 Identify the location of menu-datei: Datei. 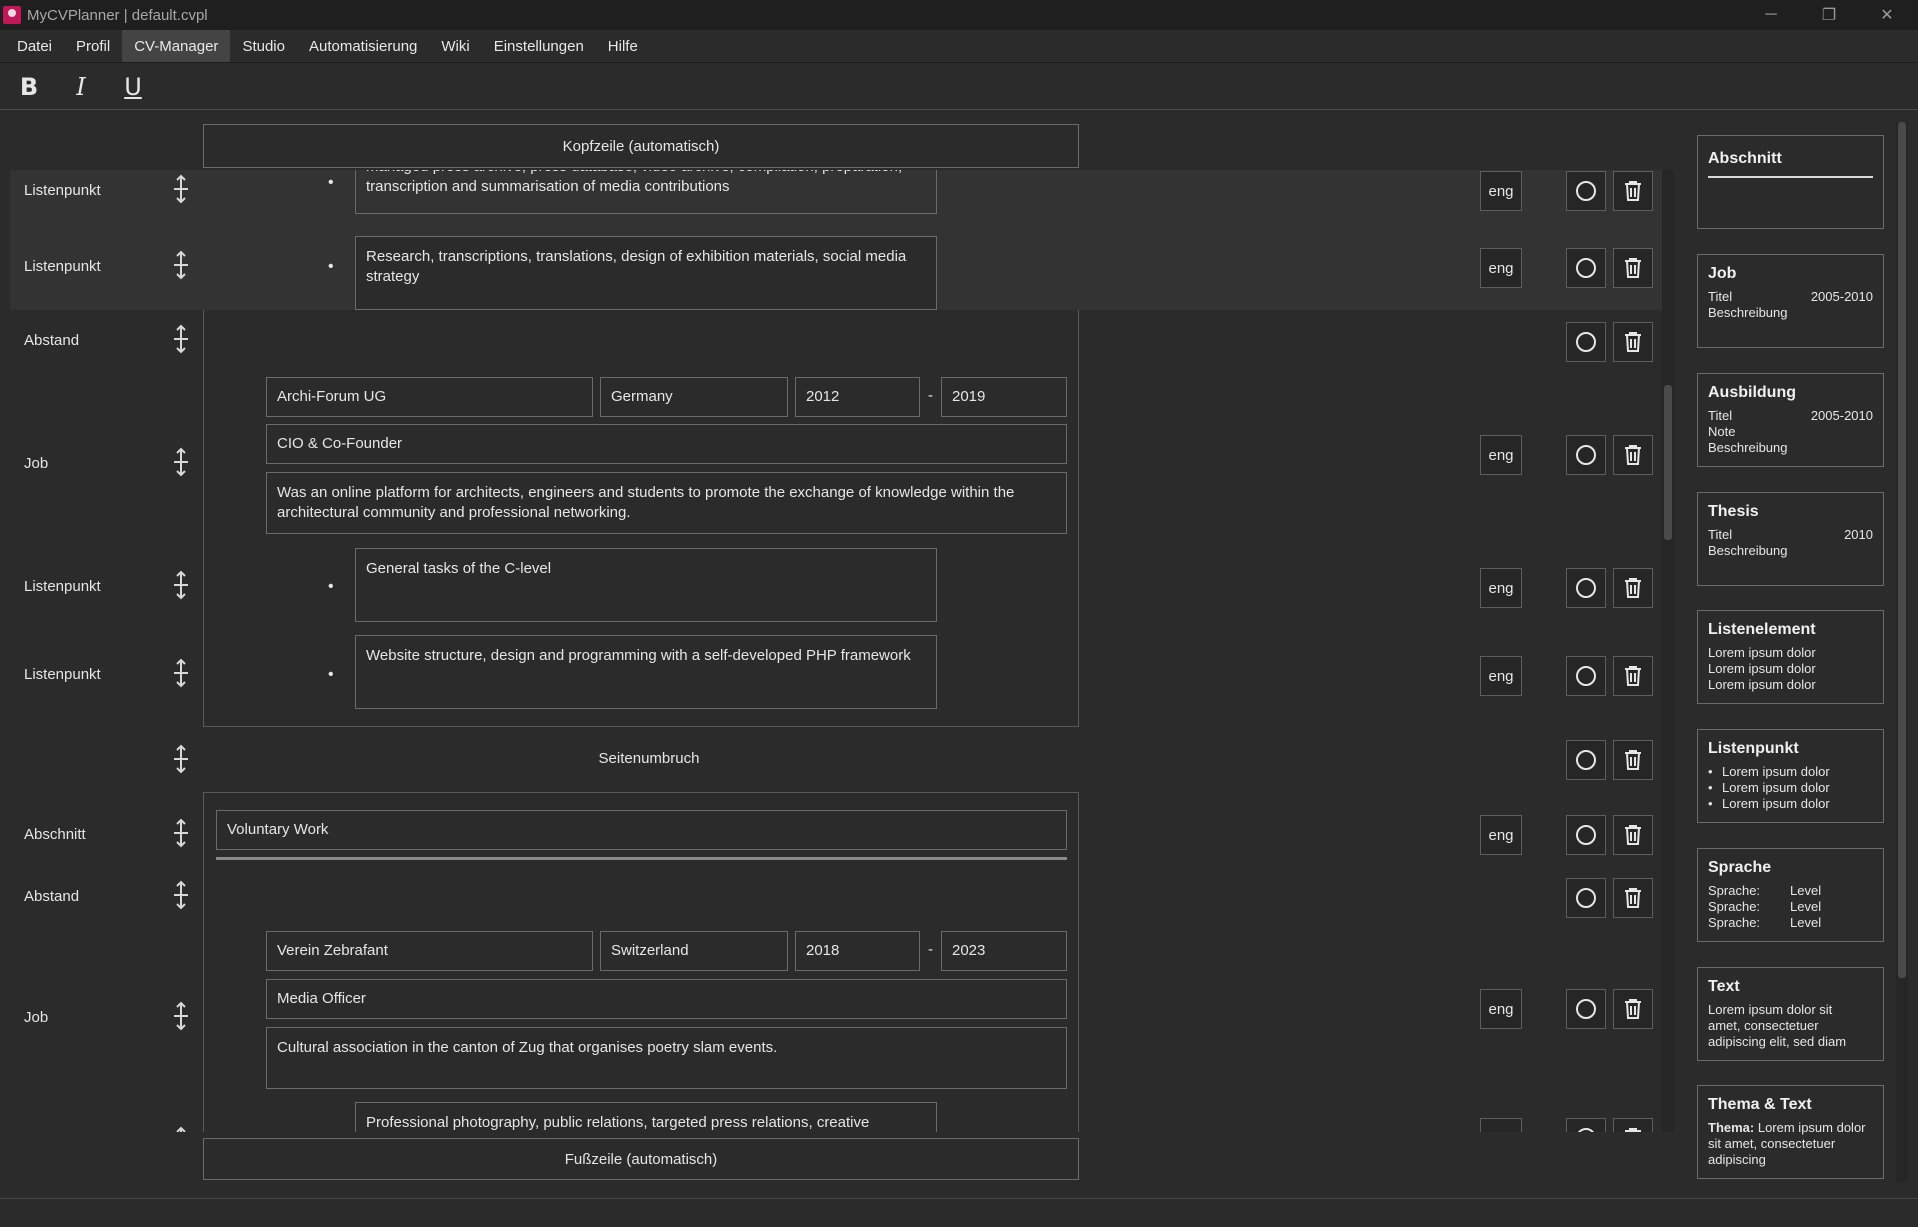
(34, 46).